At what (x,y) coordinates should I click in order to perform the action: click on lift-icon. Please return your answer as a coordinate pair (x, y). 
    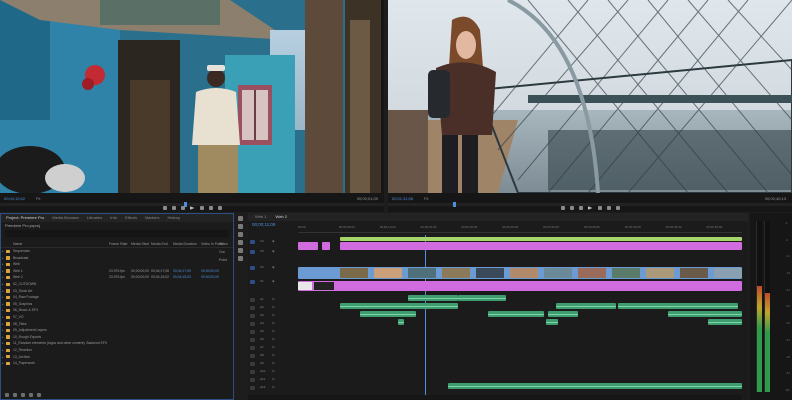
    Looking at the image, I should click on (608, 208).